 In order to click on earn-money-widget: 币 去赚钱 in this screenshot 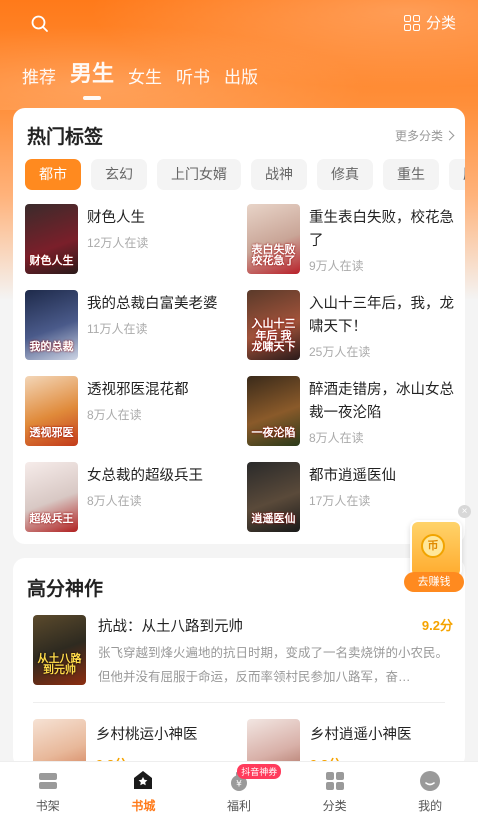, I will do `click(434, 556)`.